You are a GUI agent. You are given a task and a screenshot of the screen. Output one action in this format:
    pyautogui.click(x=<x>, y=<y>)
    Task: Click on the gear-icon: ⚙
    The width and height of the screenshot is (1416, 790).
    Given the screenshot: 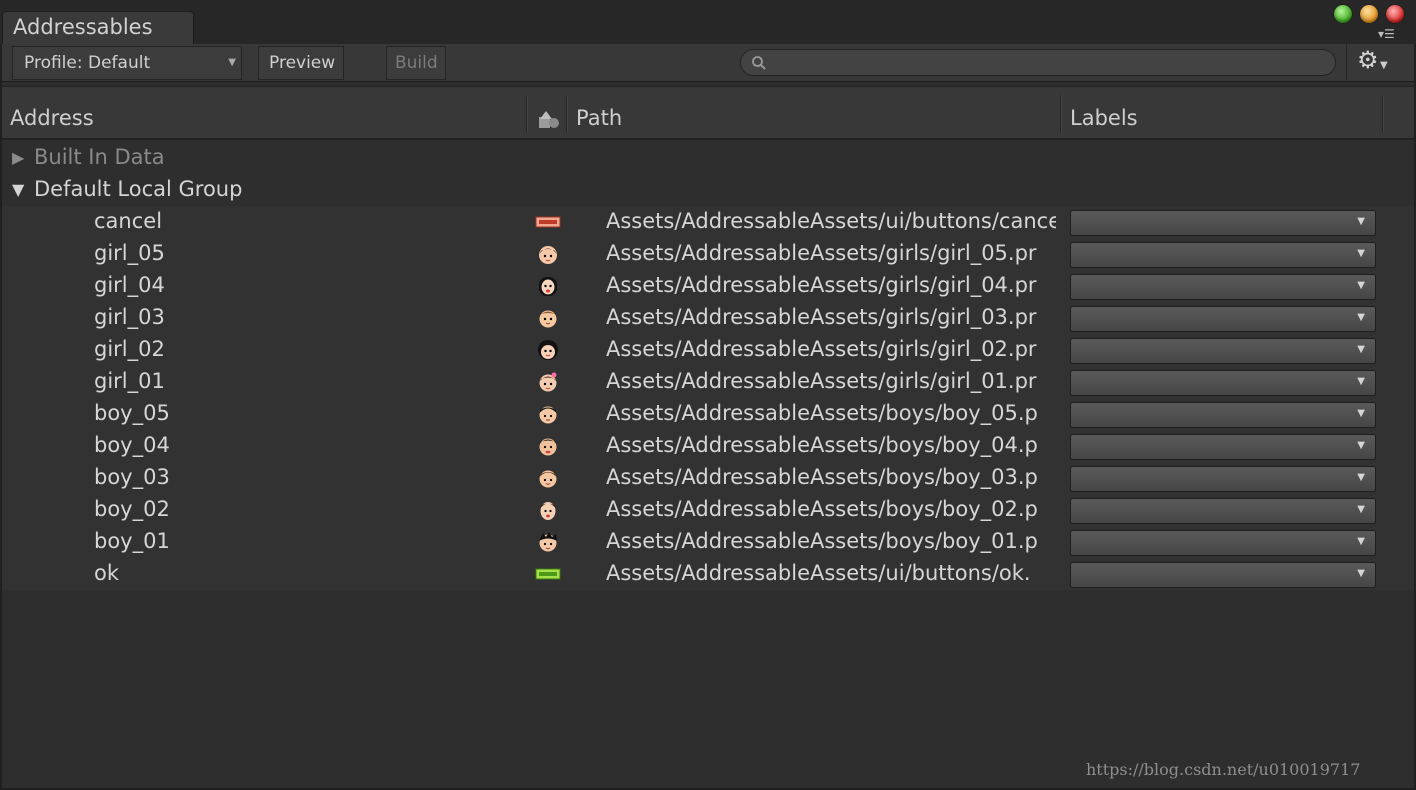 What is the action you would take?
    pyautogui.click(x=1368, y=60)
    